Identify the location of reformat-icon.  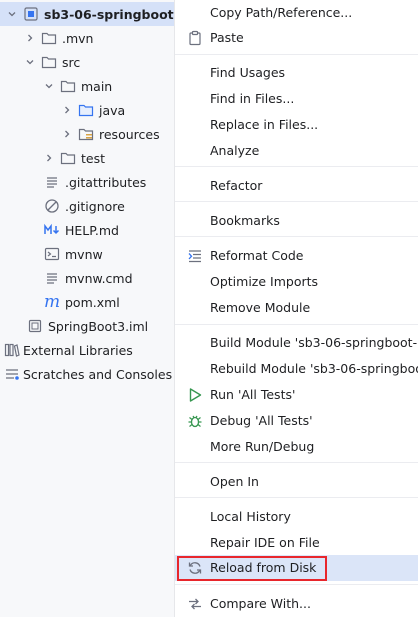
(195, 256).